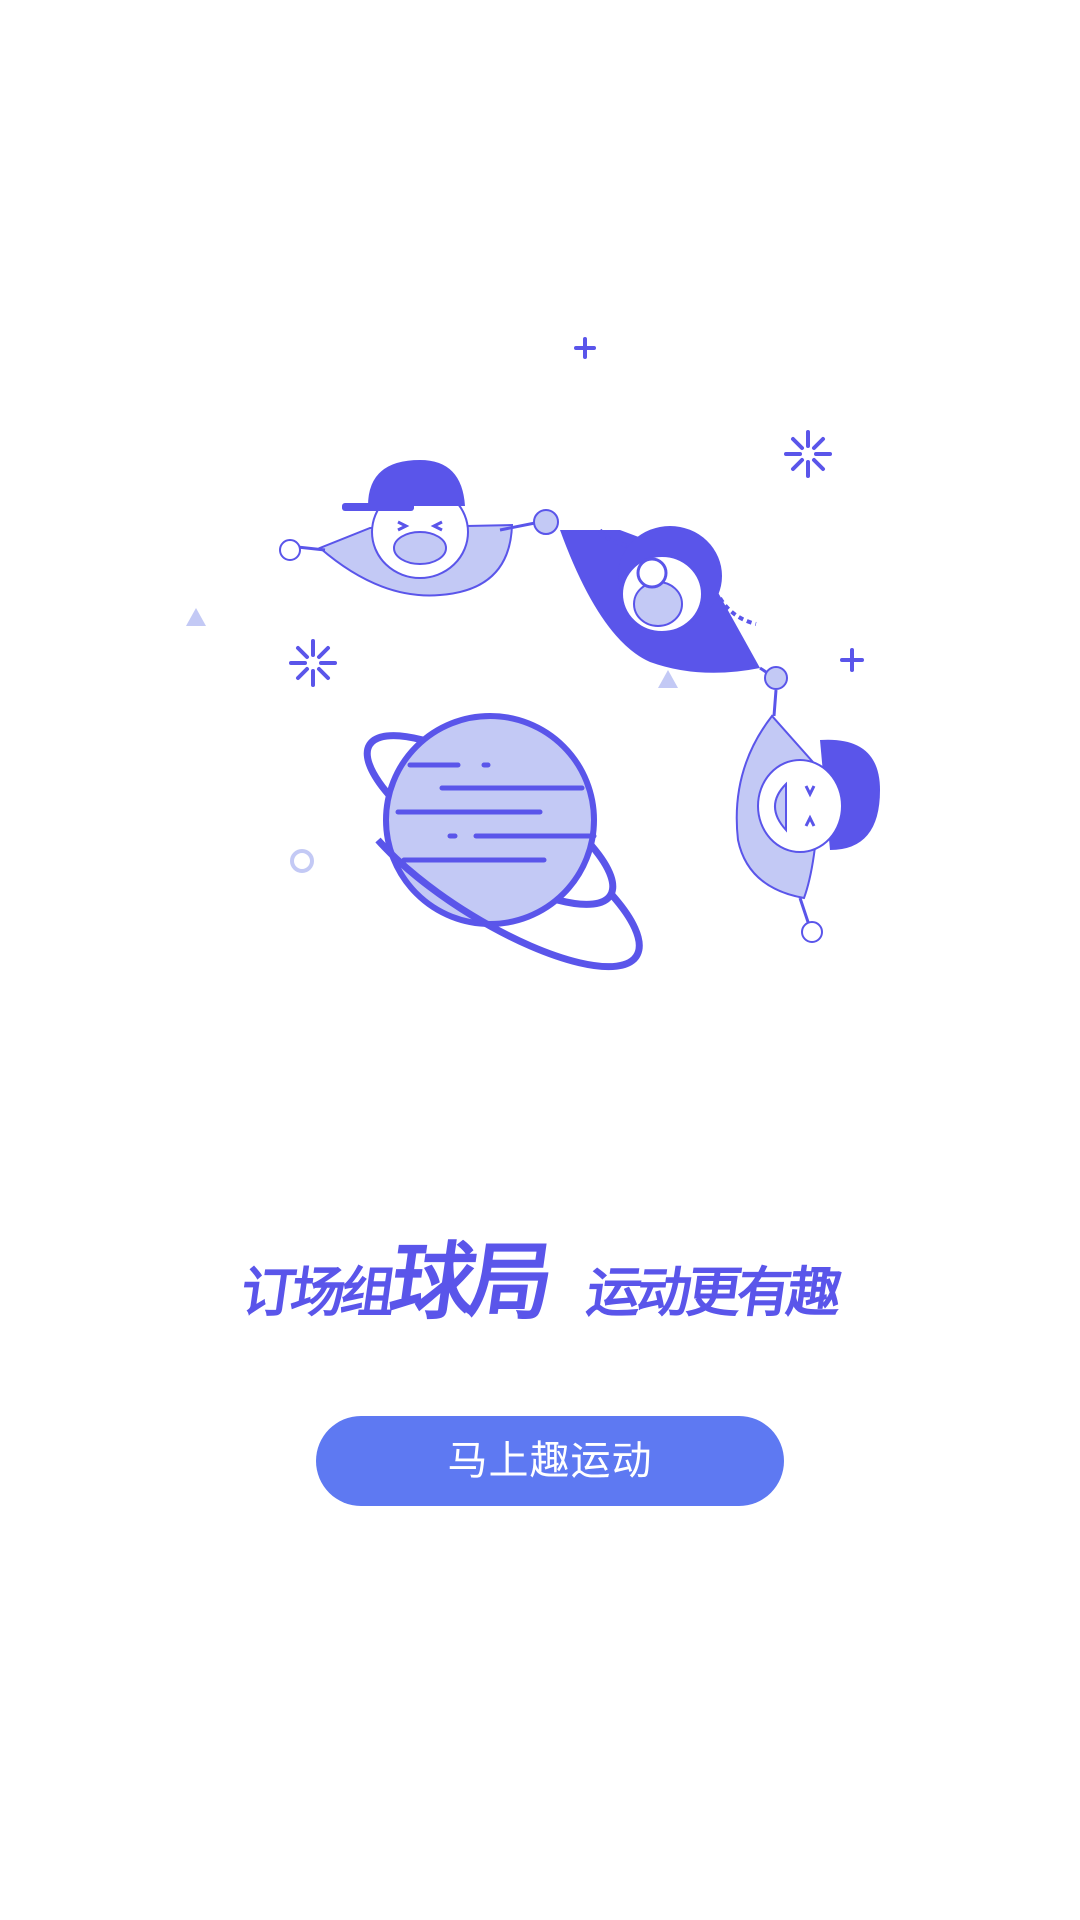  What do you see at coordinates (503, 842) in the screenshot?
I see `planet-icon` at bounding box center [503, 842].